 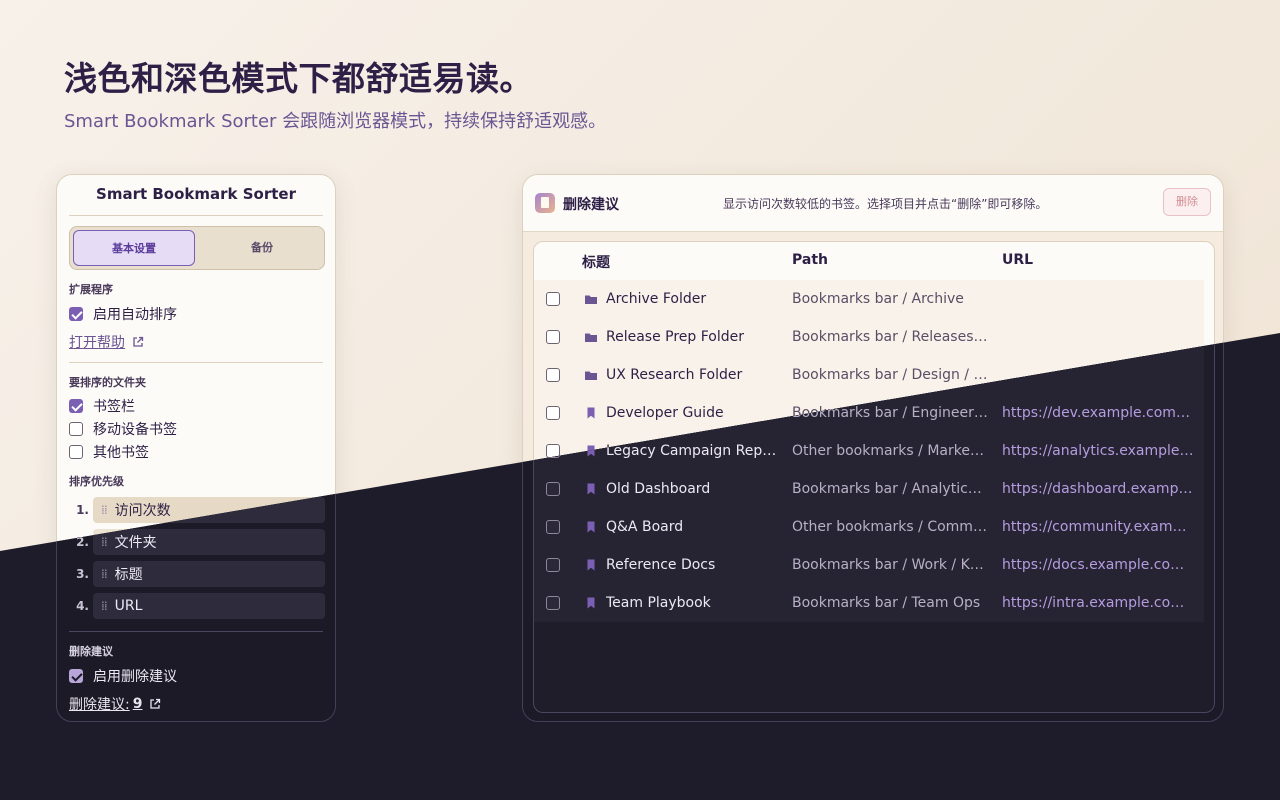 I want to click on priority-label: 文件夹, so click(x=135, y=543).